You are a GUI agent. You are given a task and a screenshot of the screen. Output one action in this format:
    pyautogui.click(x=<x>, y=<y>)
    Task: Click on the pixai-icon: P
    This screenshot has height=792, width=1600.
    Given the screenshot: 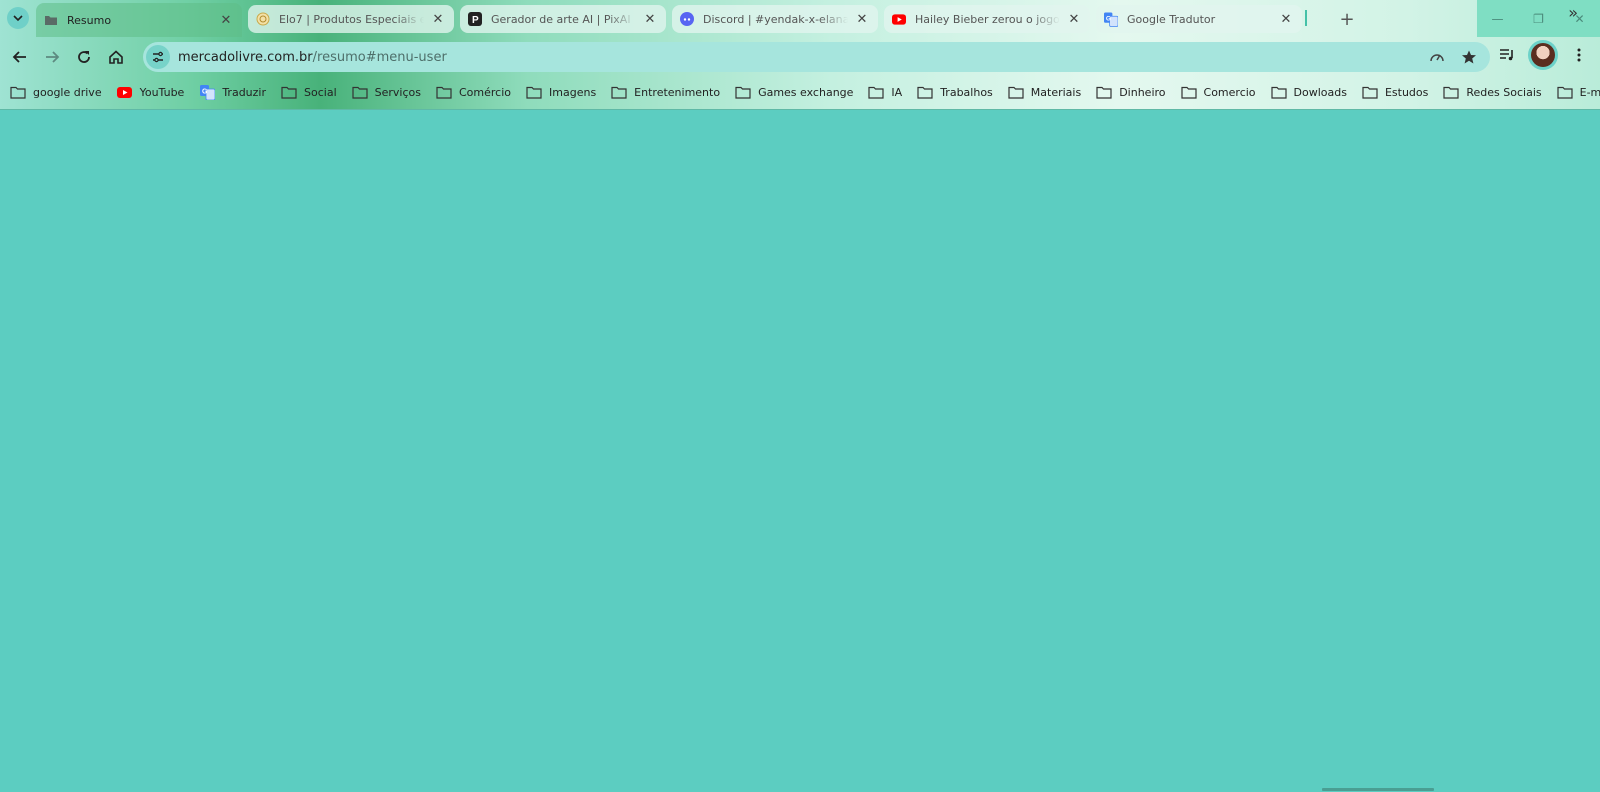 What is the action you would take?
    pyautogui.click(x=475, y=19)
    